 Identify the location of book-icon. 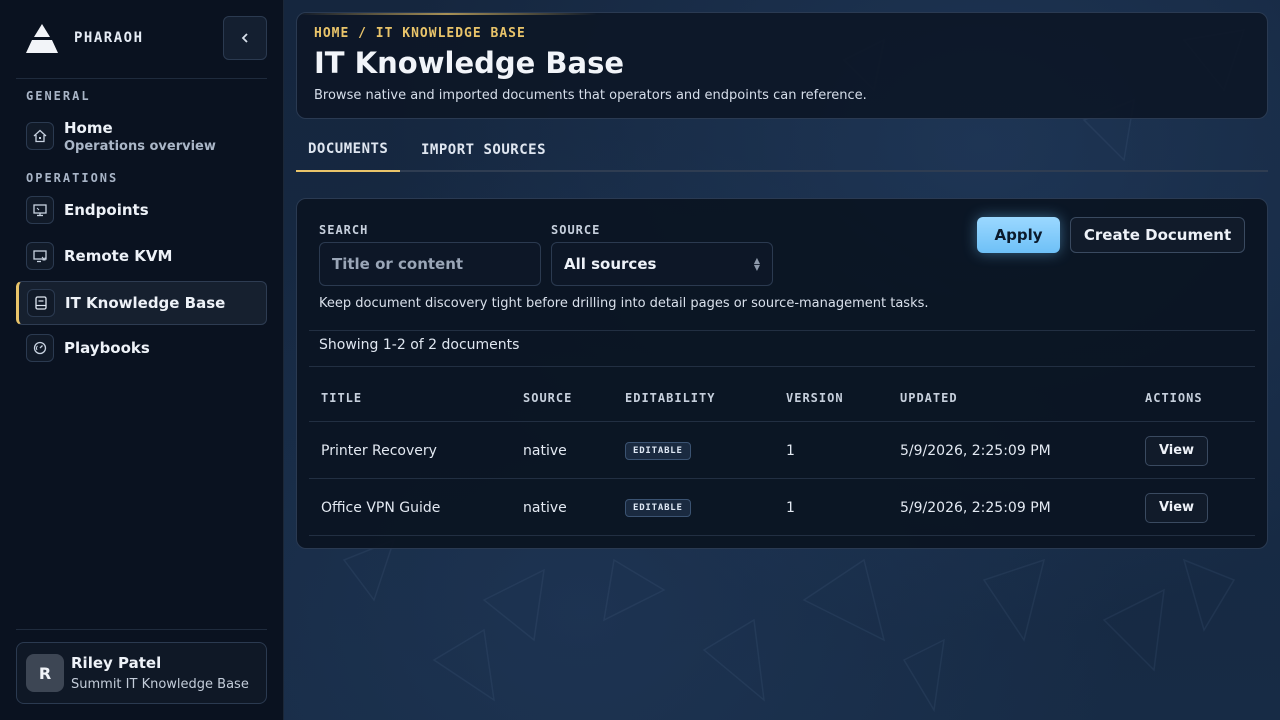
(41, 303).